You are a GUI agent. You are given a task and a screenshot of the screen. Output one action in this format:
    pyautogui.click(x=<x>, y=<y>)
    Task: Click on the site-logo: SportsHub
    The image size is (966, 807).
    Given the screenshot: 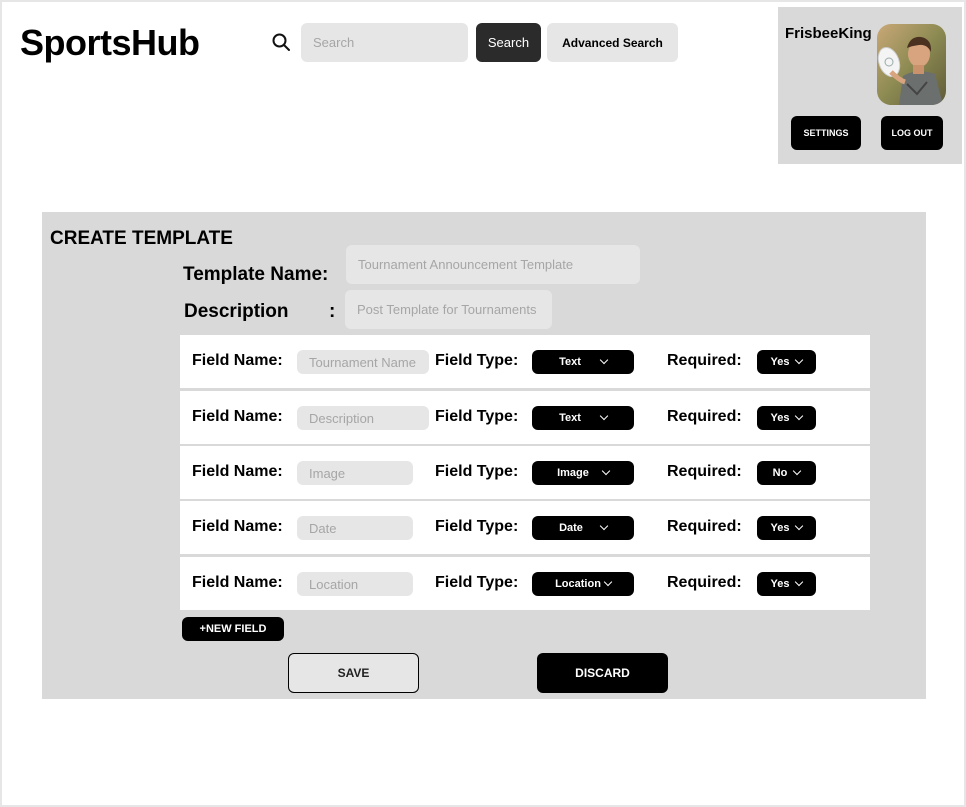 What is the action you would take?
    pyautogui.click(x=110, y=43)
    